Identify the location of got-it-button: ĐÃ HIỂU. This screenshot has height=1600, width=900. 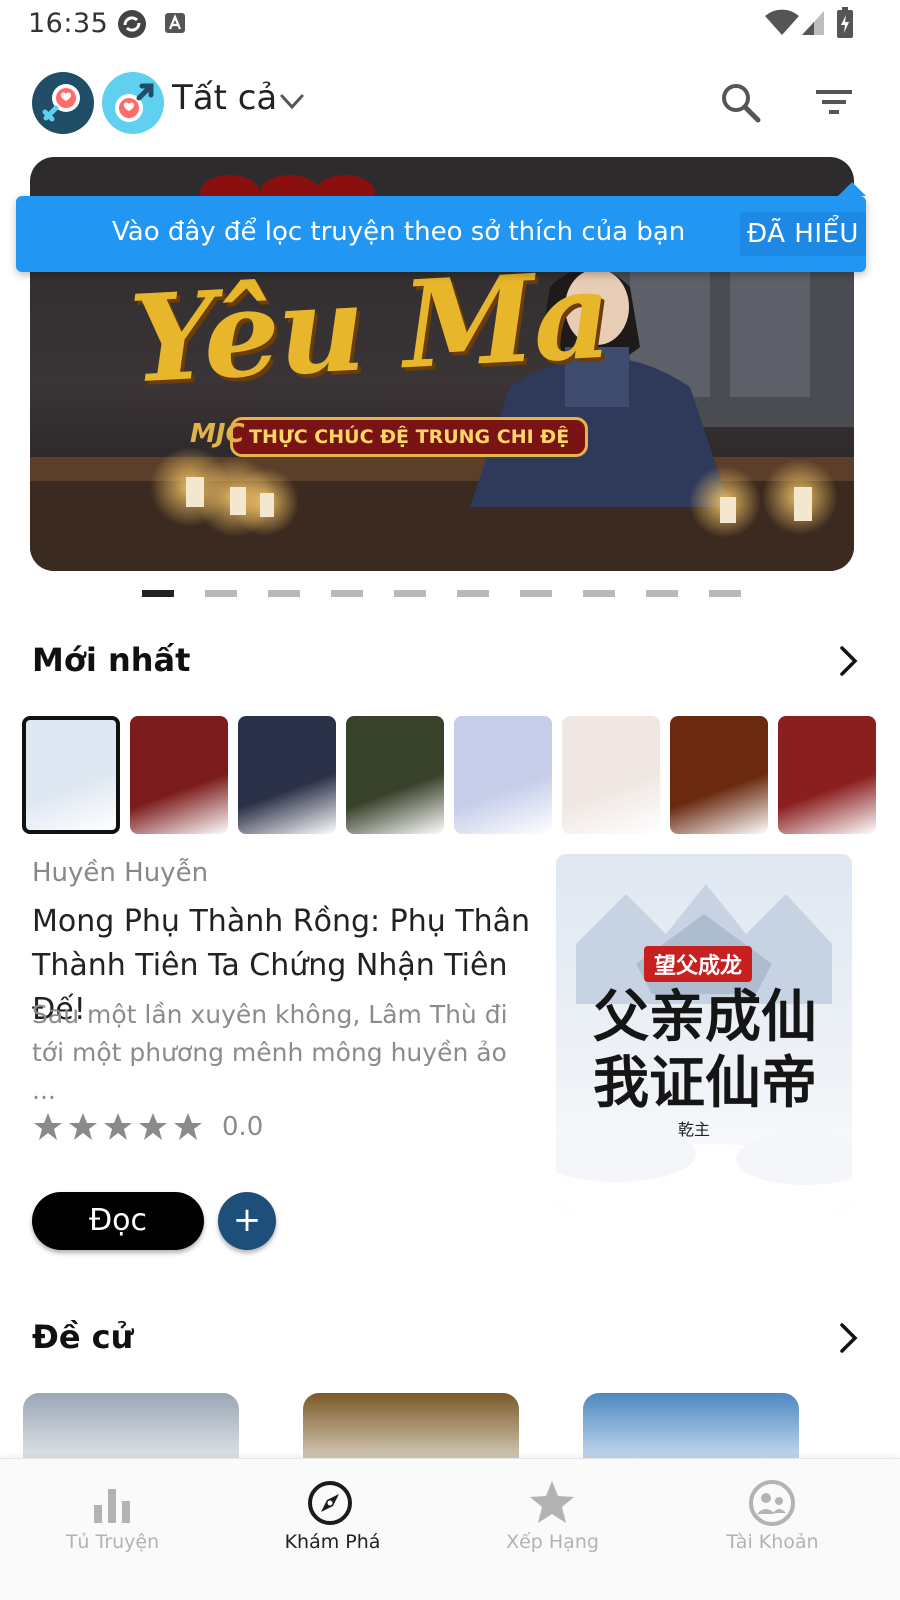
(803, 234).